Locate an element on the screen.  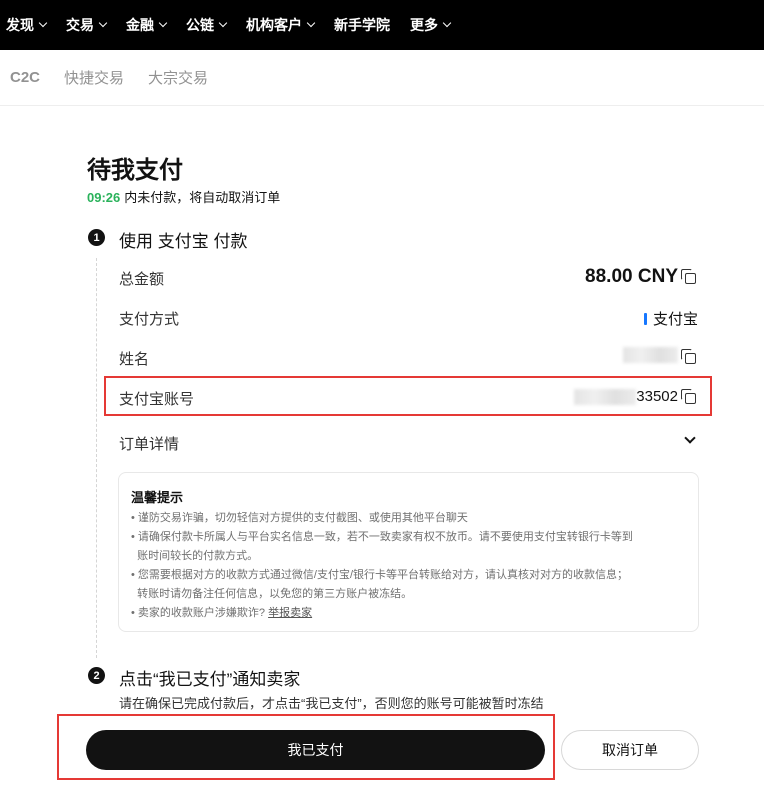
redacted-name is located at coordinates (650, 355).